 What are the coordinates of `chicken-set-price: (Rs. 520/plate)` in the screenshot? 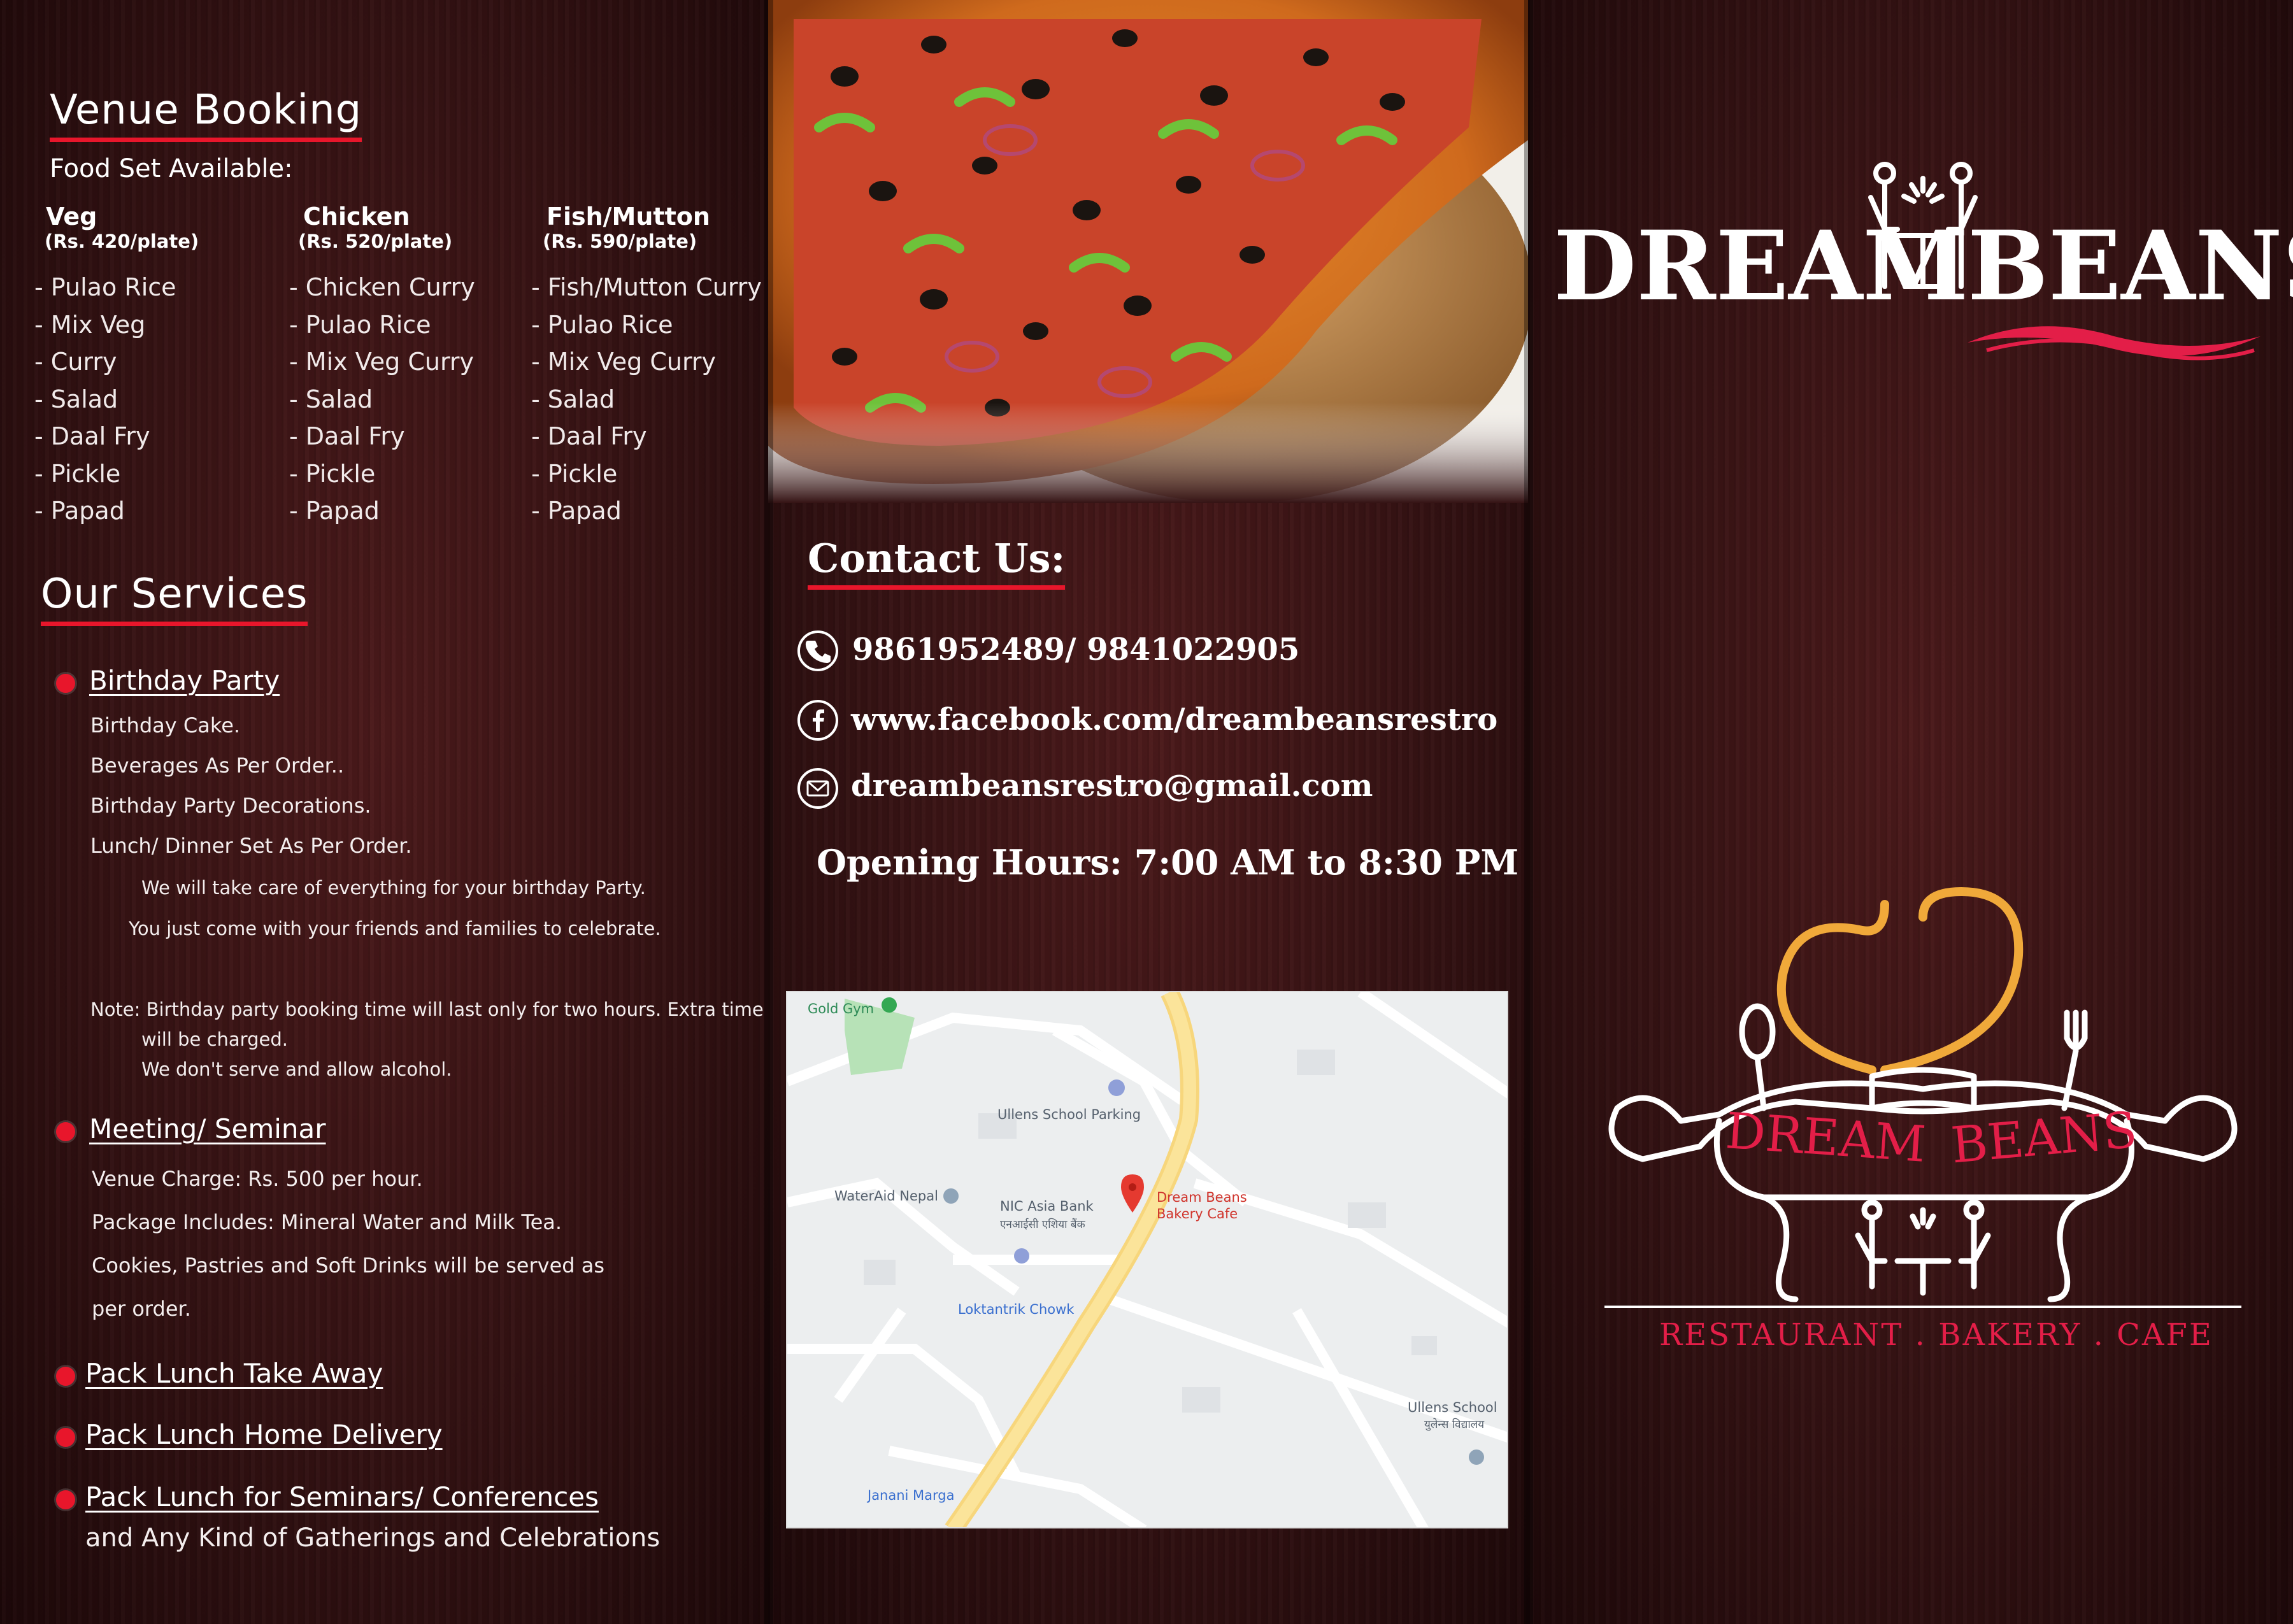 It's located at (375, 241).